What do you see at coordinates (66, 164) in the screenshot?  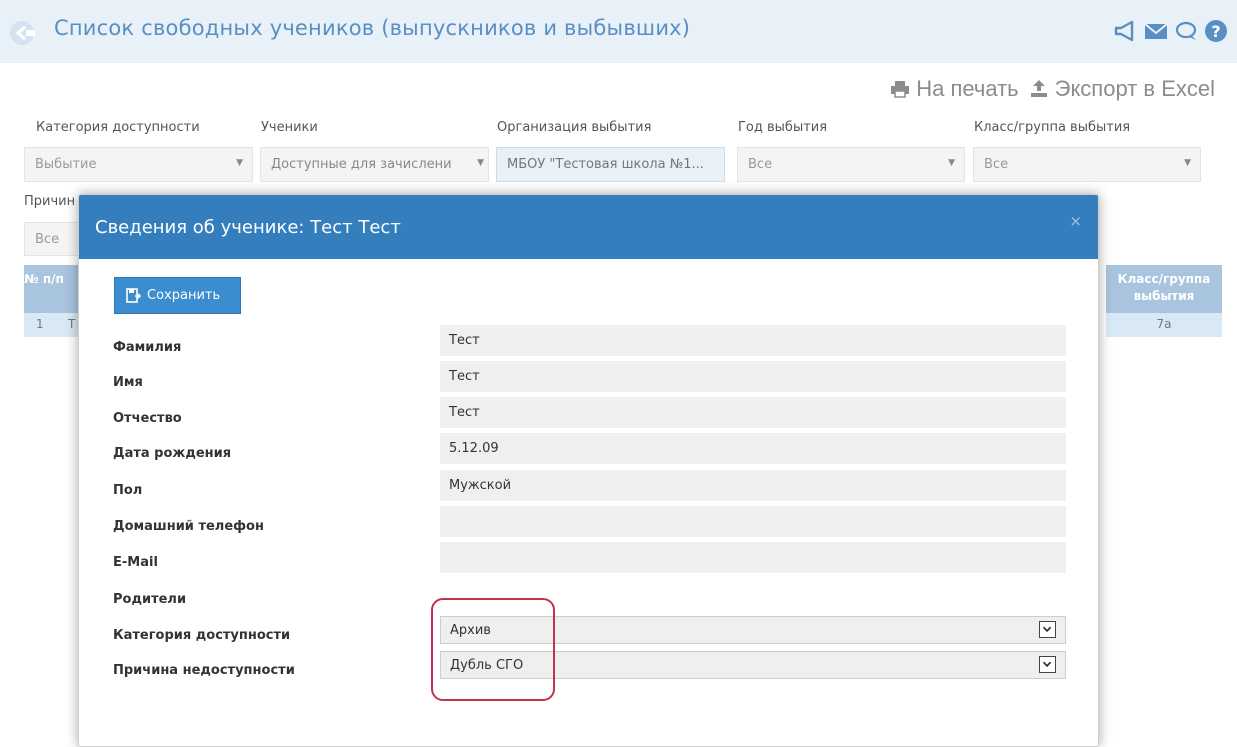 I see `filter-value: Выбытие` at bounding box center [66, 164].